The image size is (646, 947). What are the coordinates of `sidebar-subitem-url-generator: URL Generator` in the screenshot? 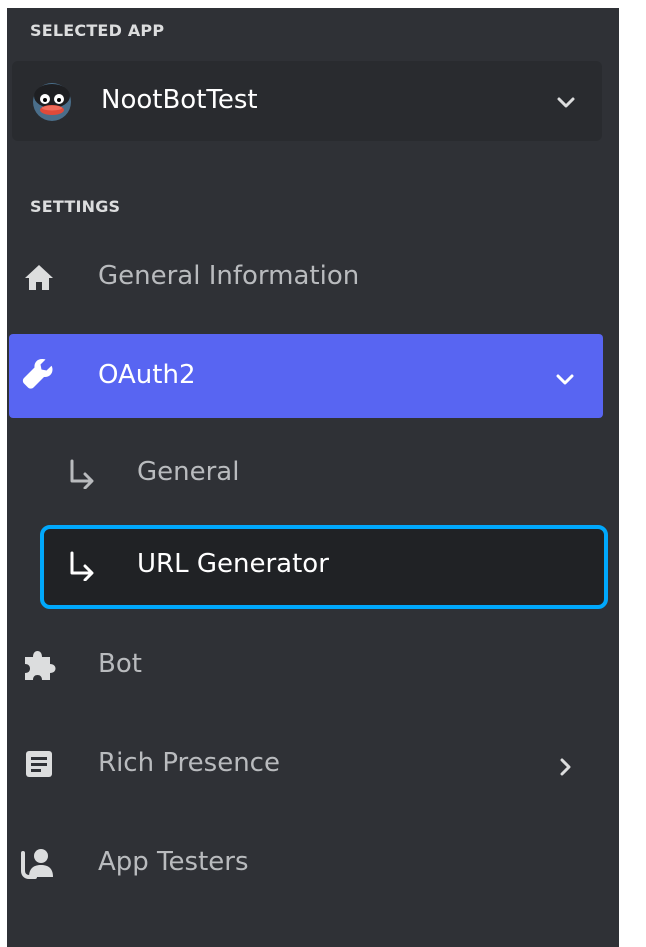 It's located at (324, 567).